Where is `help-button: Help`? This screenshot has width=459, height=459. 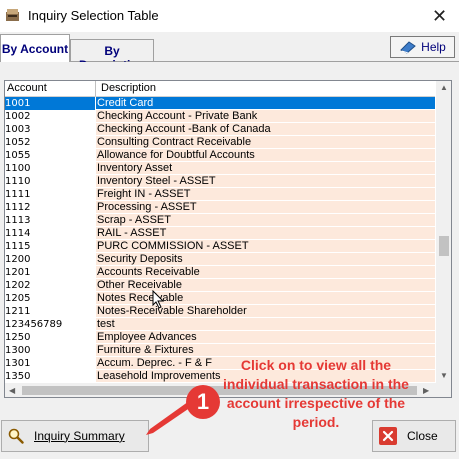 help-button: Help is located at coordinates (422, 47).